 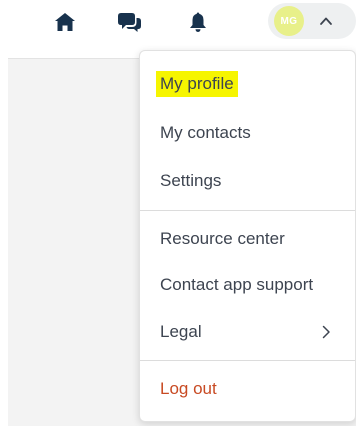 What do you see at coordinates (130, 22) in the screenshot?
I see `chat-icon` at bounding box center [130, 22].